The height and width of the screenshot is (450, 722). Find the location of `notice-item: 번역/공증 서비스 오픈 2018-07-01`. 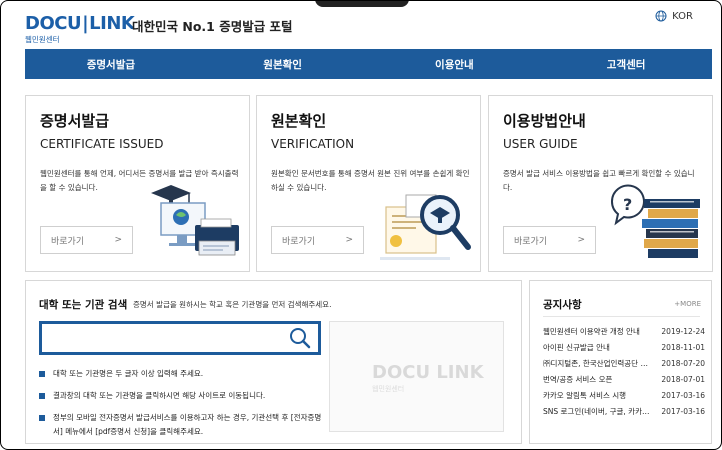

notice-item: 번역/공증 서비스 오픈 2018-07-01 is located at coordinates (624, 380).